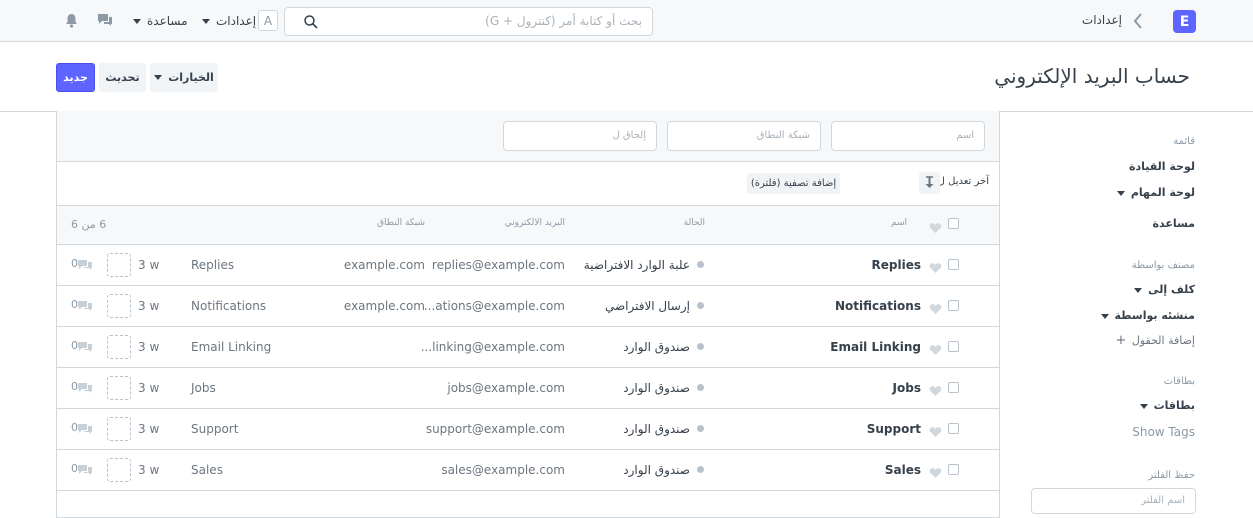 The height and width of the screenshot is (518, 1253). What do you see at coordinates (528, 184) in the screenshot?
I see `sort-bar: آخر تعديل ل إضافة تصفية (فلترة)` at bounding box center [528, 184].